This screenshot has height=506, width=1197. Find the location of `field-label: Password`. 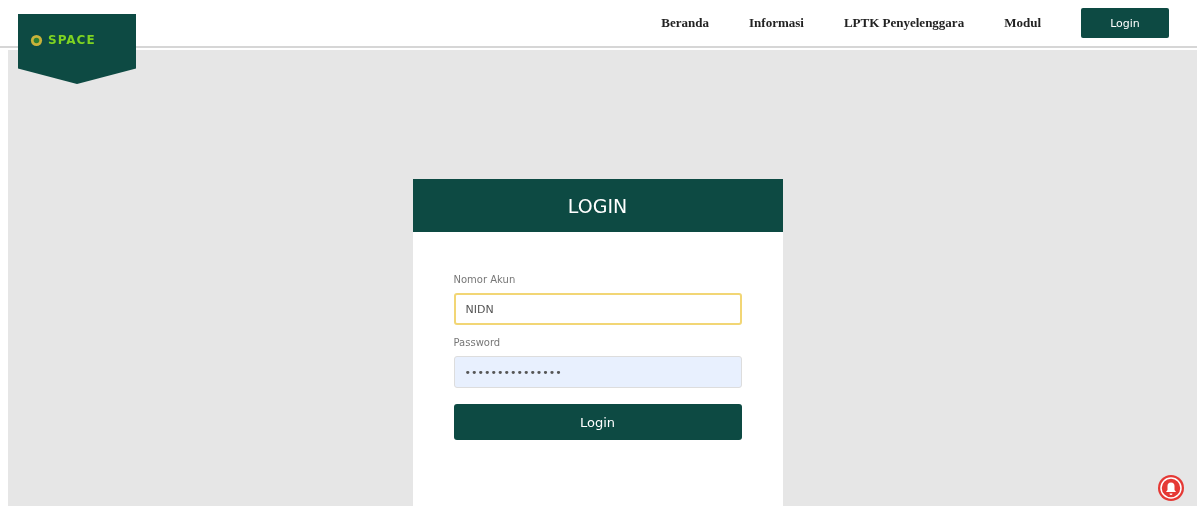

field-label: Password is located at coordinates (477, 342).